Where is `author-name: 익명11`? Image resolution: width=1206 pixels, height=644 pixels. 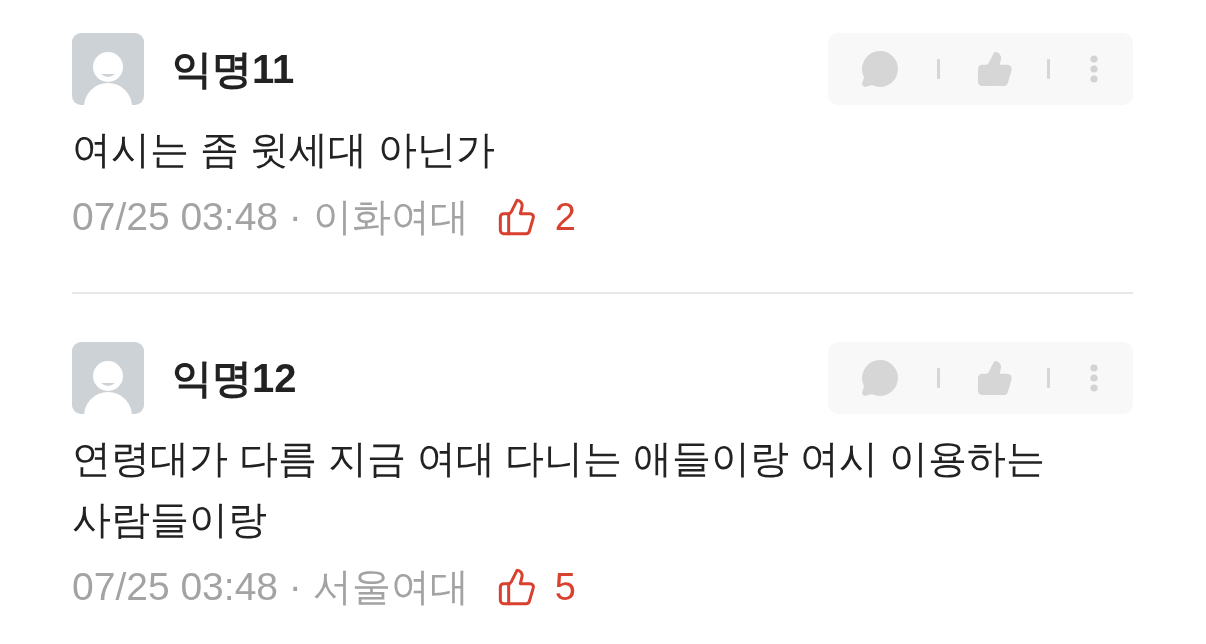
author-name: 익명11 is located at coordinates (234, 69).